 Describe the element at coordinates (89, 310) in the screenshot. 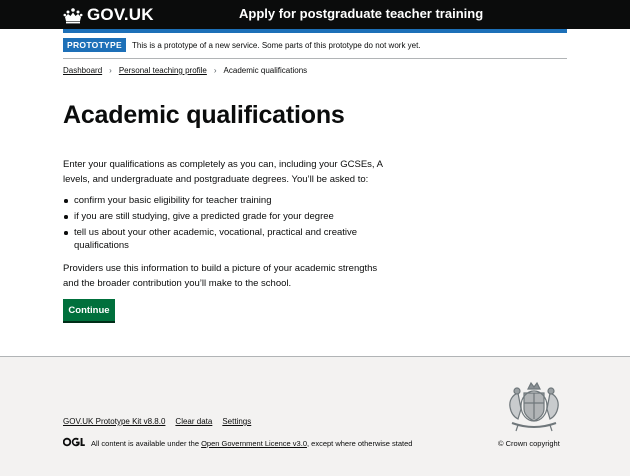

I see `continue-button: Continue` at that location.